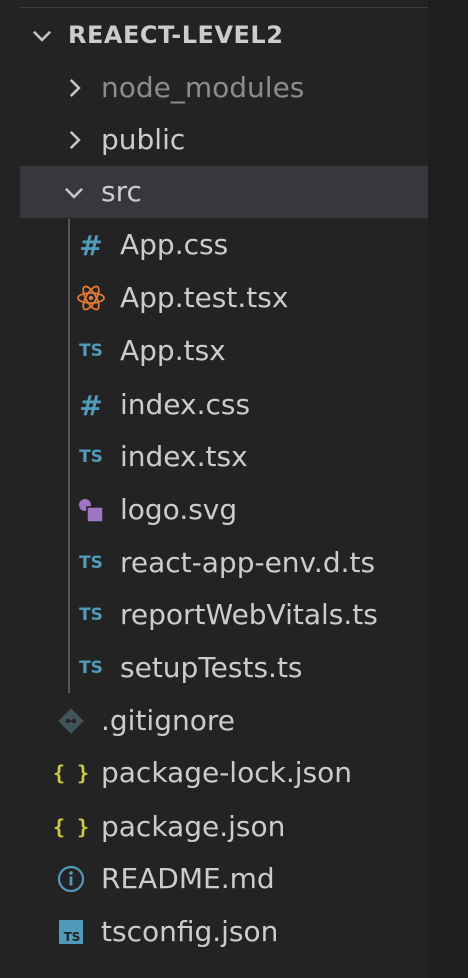  What do you see at coordinates (193, 826) in the screenshot?
I see `tree-item-label: package.json` at bounding box center [193, 826].